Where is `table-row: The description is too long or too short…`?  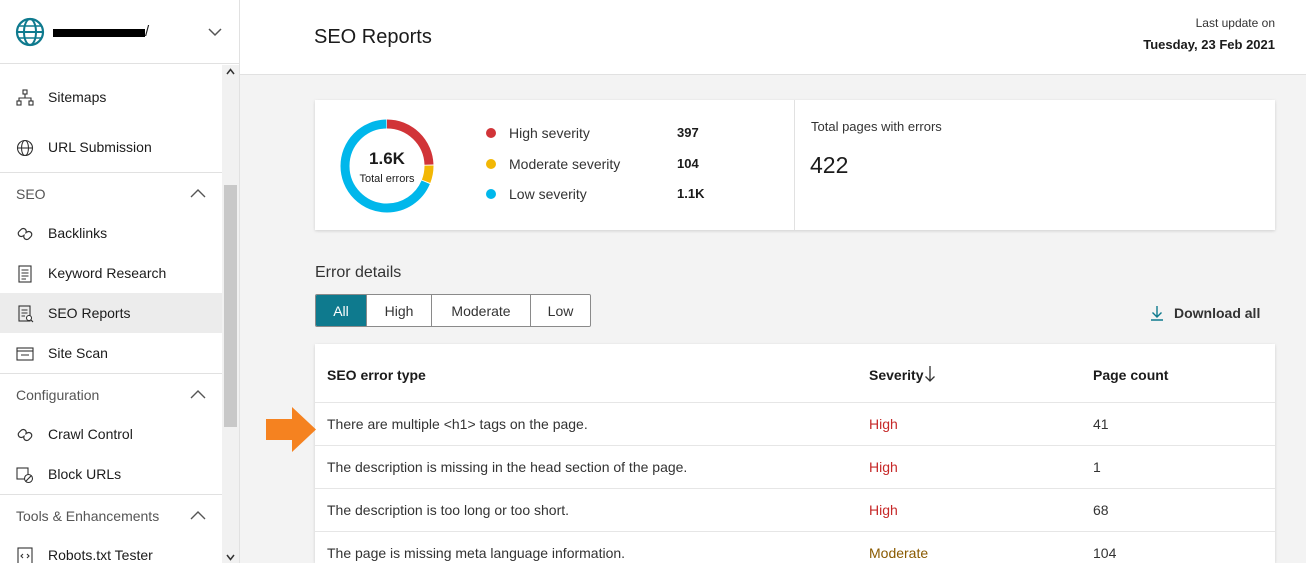 table-row: The description is too long or too short… is located at coordinates (795, 510).